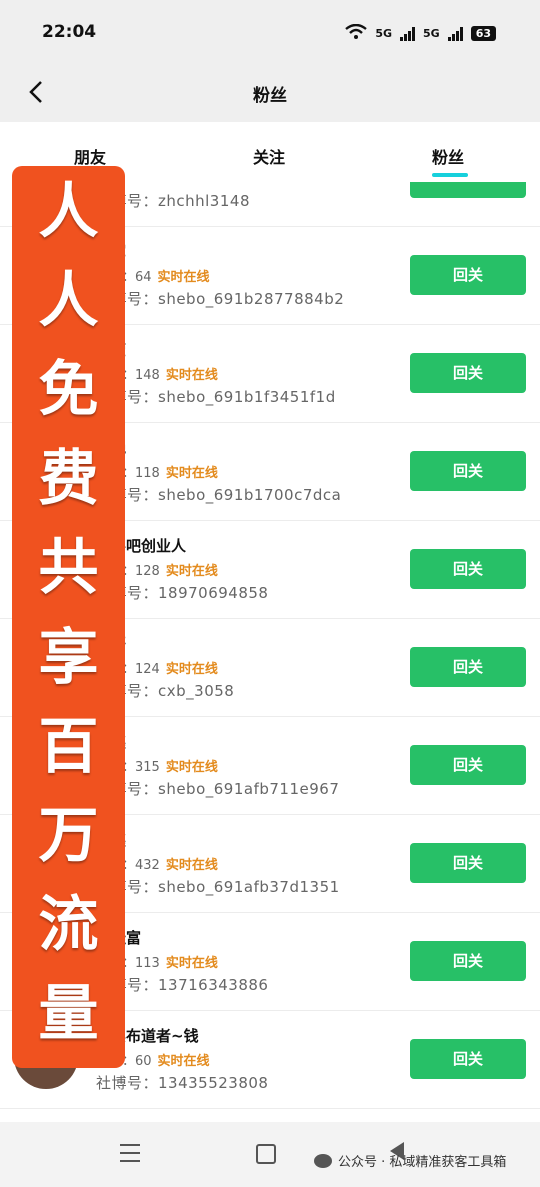 Image resolution: width=540 pixels, height=1187 pixels. I want to click on watermark-text: 公众号 · 私域精准获客工具箱, so click(422, 1162).